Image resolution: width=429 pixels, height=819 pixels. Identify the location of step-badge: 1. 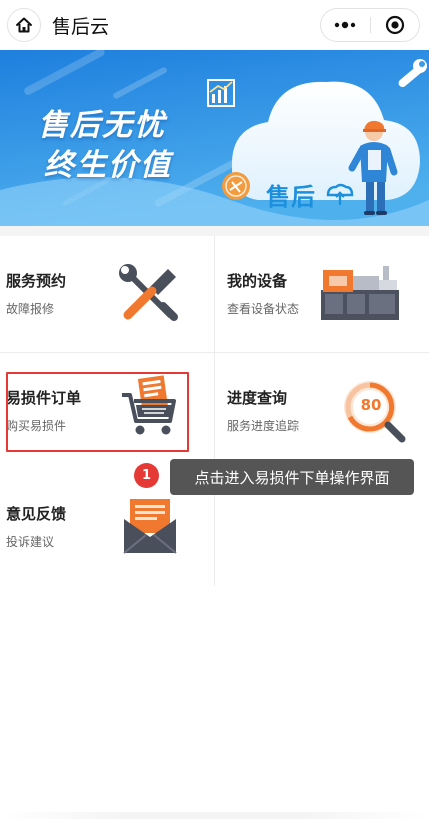
(146, 475).